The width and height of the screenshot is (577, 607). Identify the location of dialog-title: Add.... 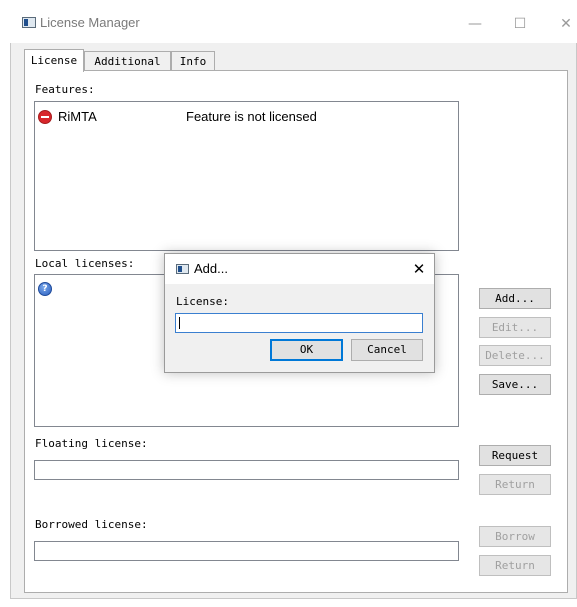
(211, 268).